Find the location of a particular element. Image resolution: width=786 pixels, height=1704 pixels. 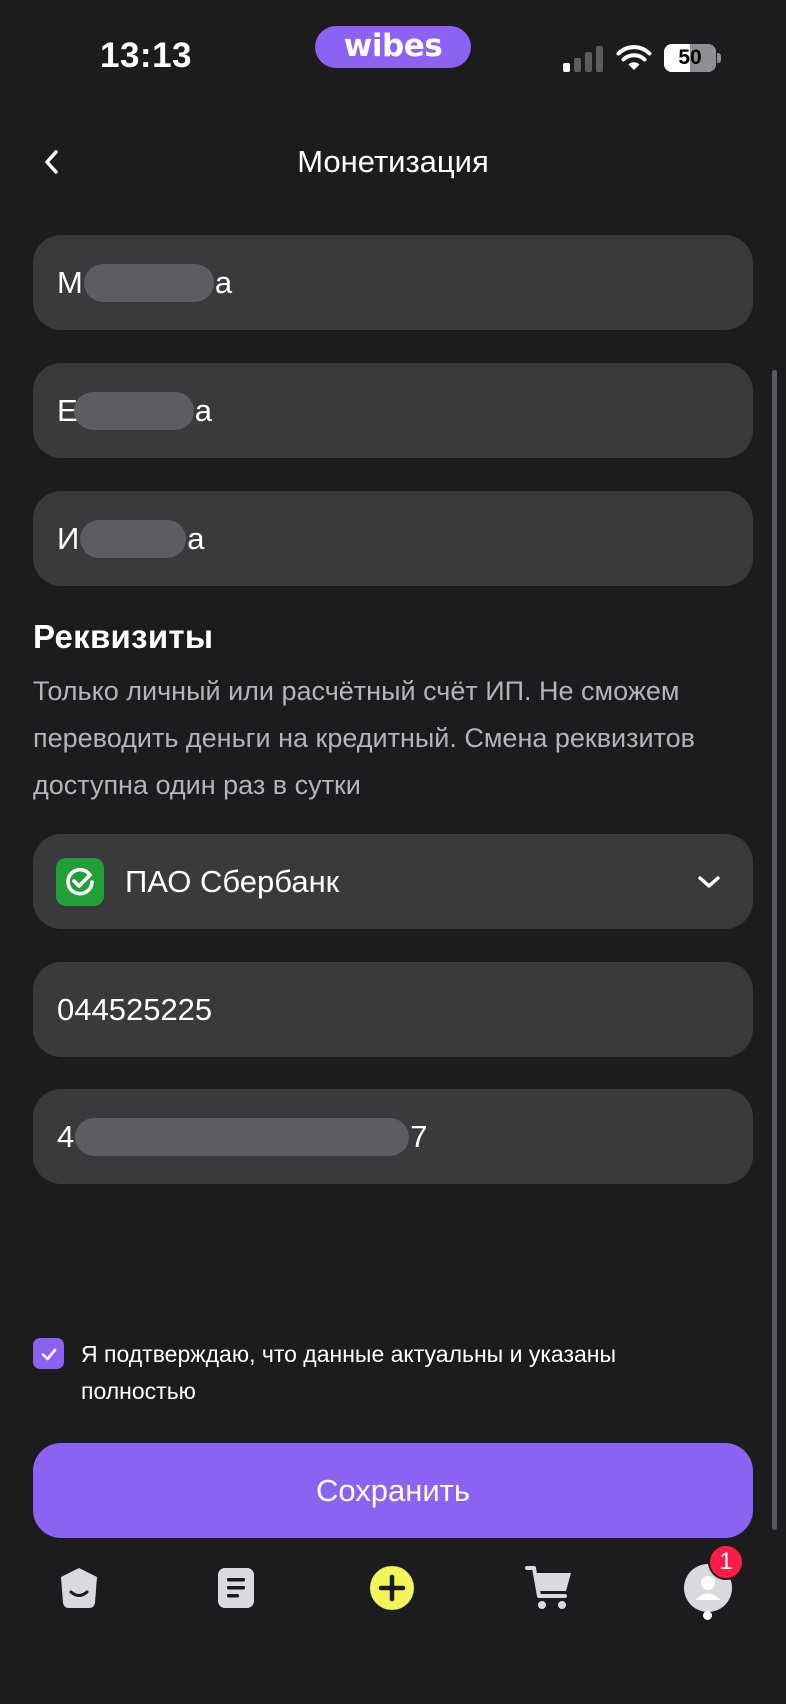

document-list-icon is located at coordinates (236, 1588).